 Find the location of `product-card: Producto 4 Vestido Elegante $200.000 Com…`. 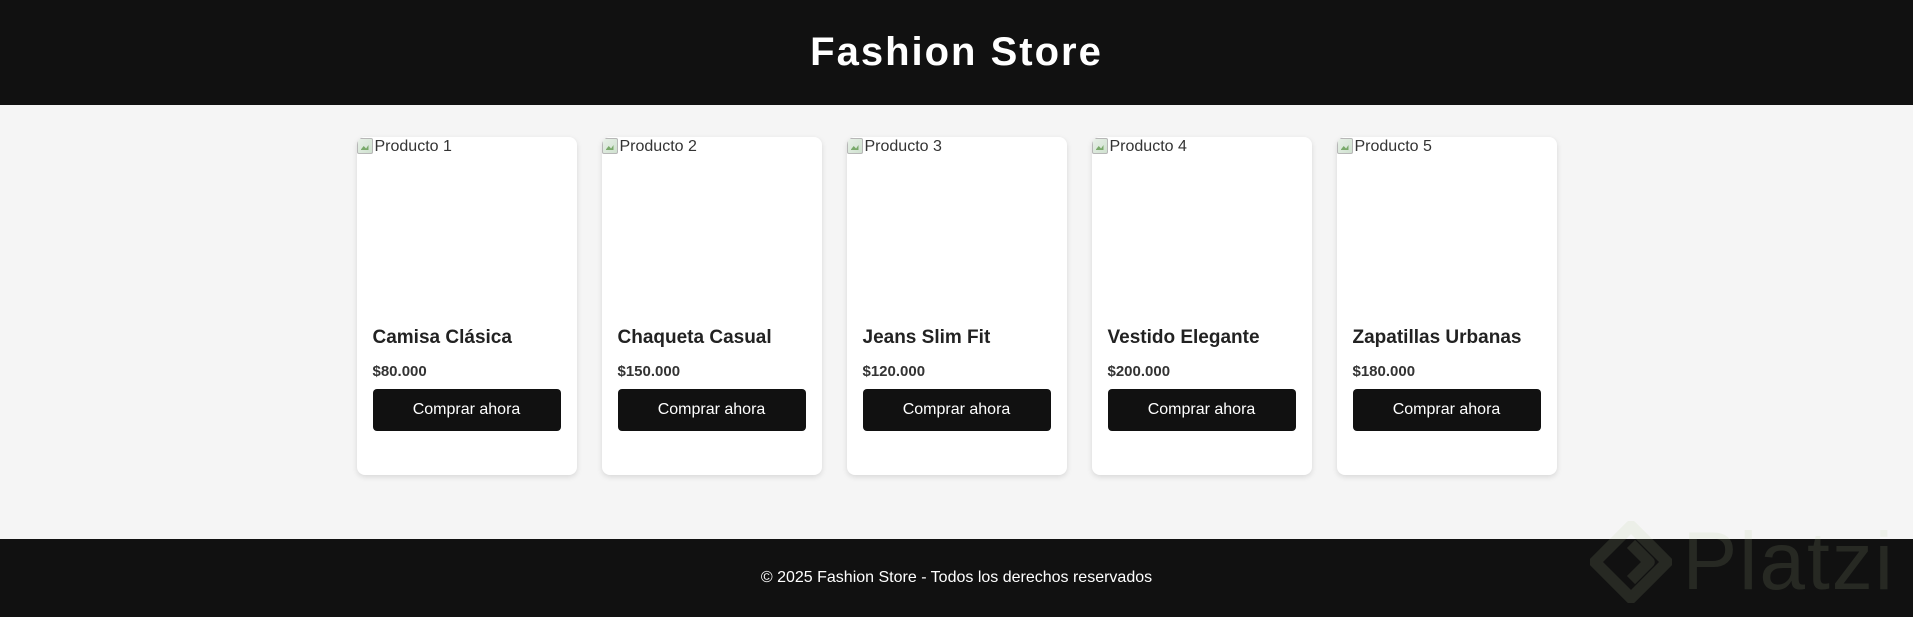

product-card: Producto 4 Vestido Elegante $200.000 Com… is located at coordinates (1201, 306).